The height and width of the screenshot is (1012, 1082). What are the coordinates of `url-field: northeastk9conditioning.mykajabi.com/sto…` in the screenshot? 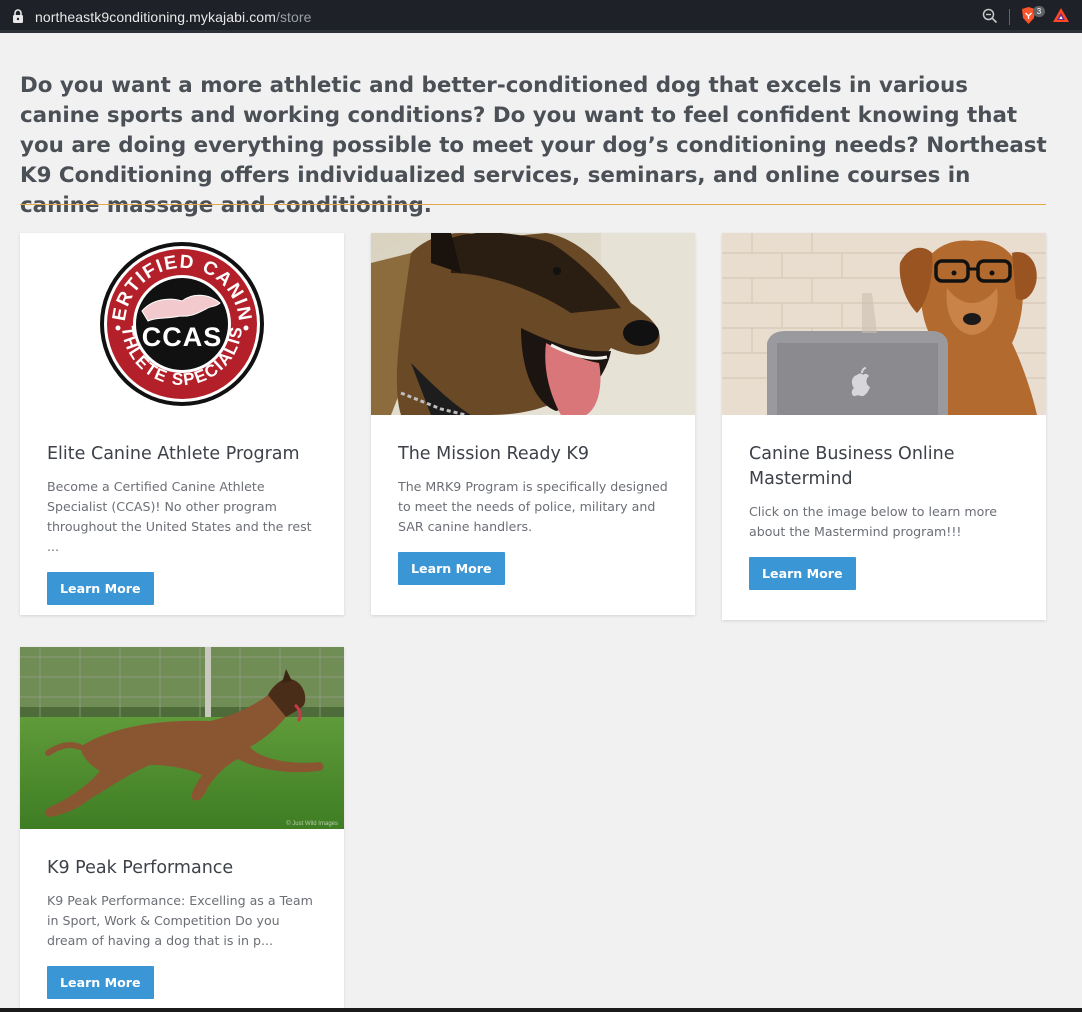 It's located at (173, 17).